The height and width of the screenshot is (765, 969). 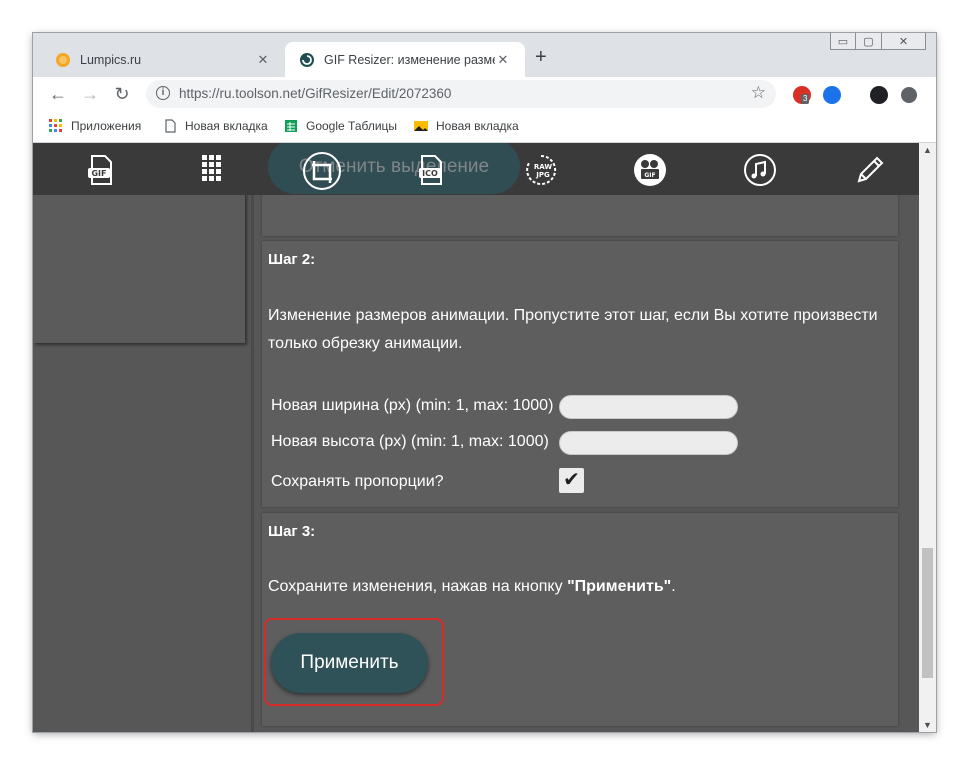 What do you see at coordinates (543, 167) in the screenshot?
I see `svg-text: RAW` at bounding box center [543, 167].